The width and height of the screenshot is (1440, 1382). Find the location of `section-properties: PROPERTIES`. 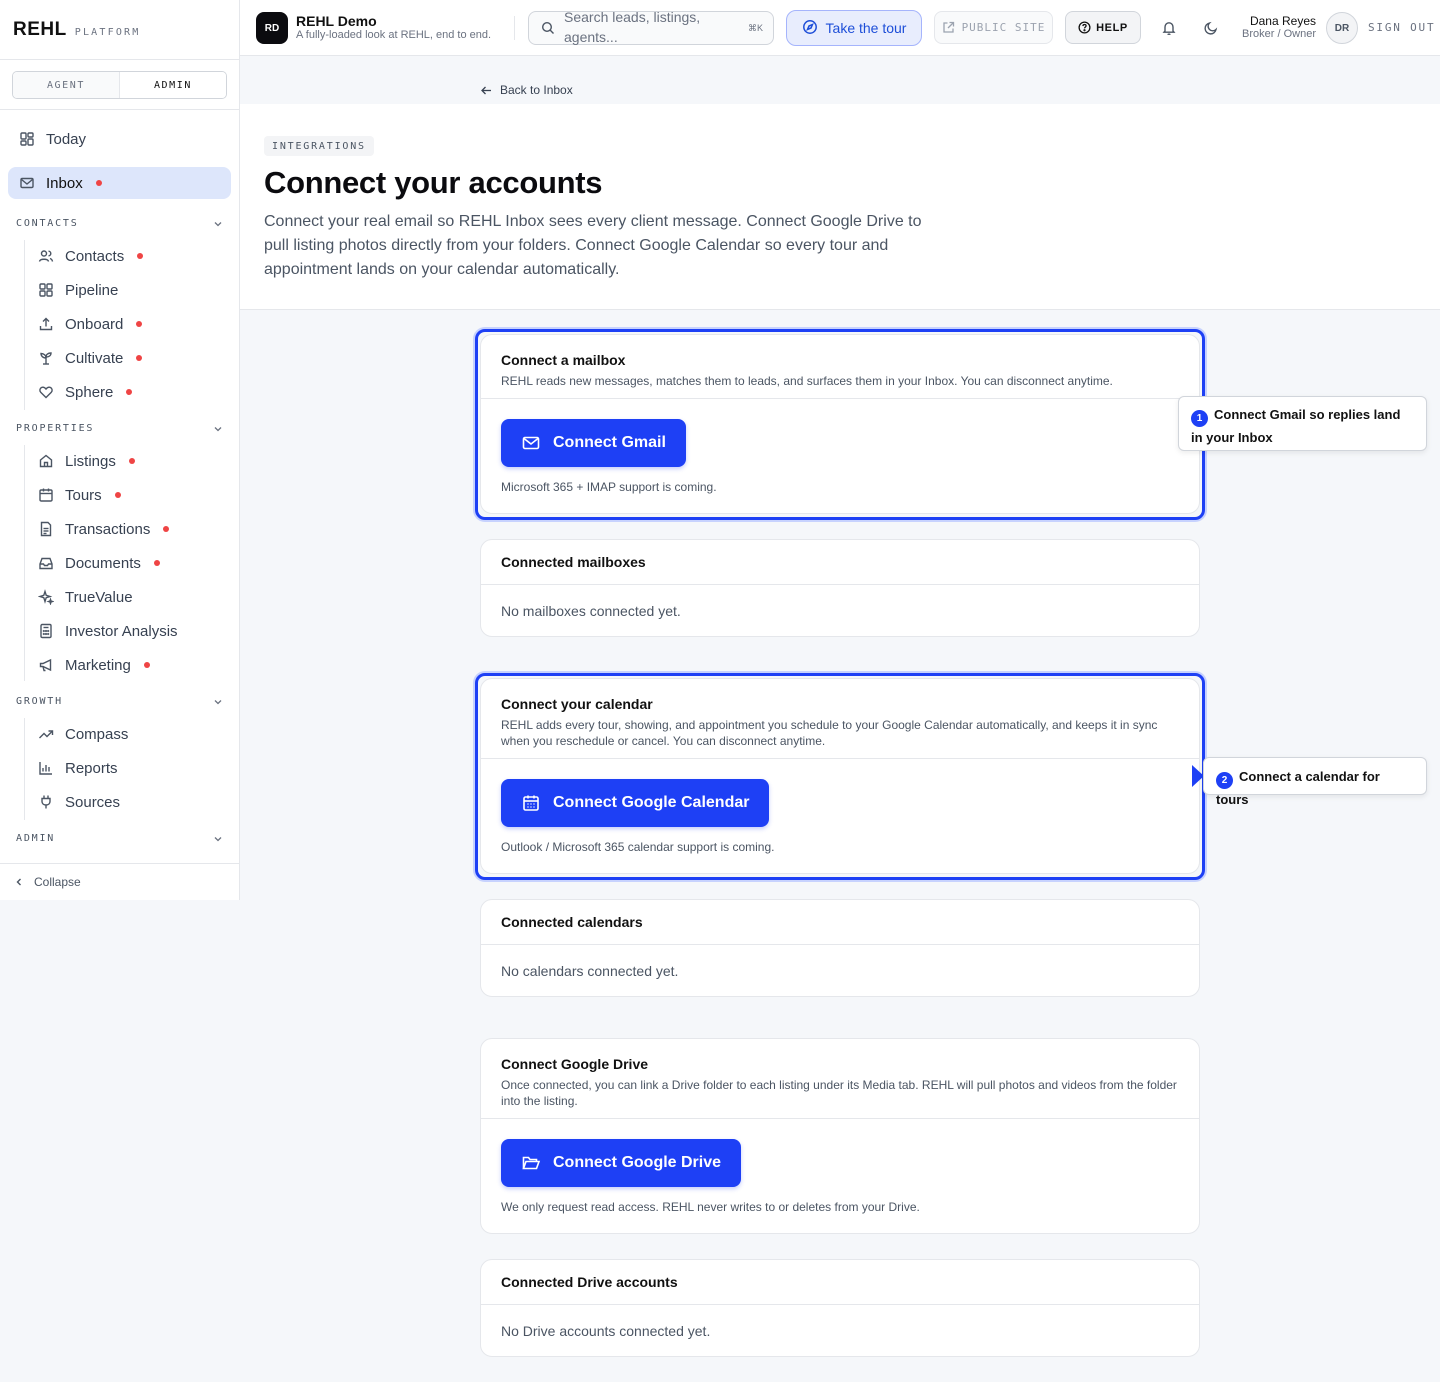

section-properties: PROPERTIES is located at coordinates (119, 428).